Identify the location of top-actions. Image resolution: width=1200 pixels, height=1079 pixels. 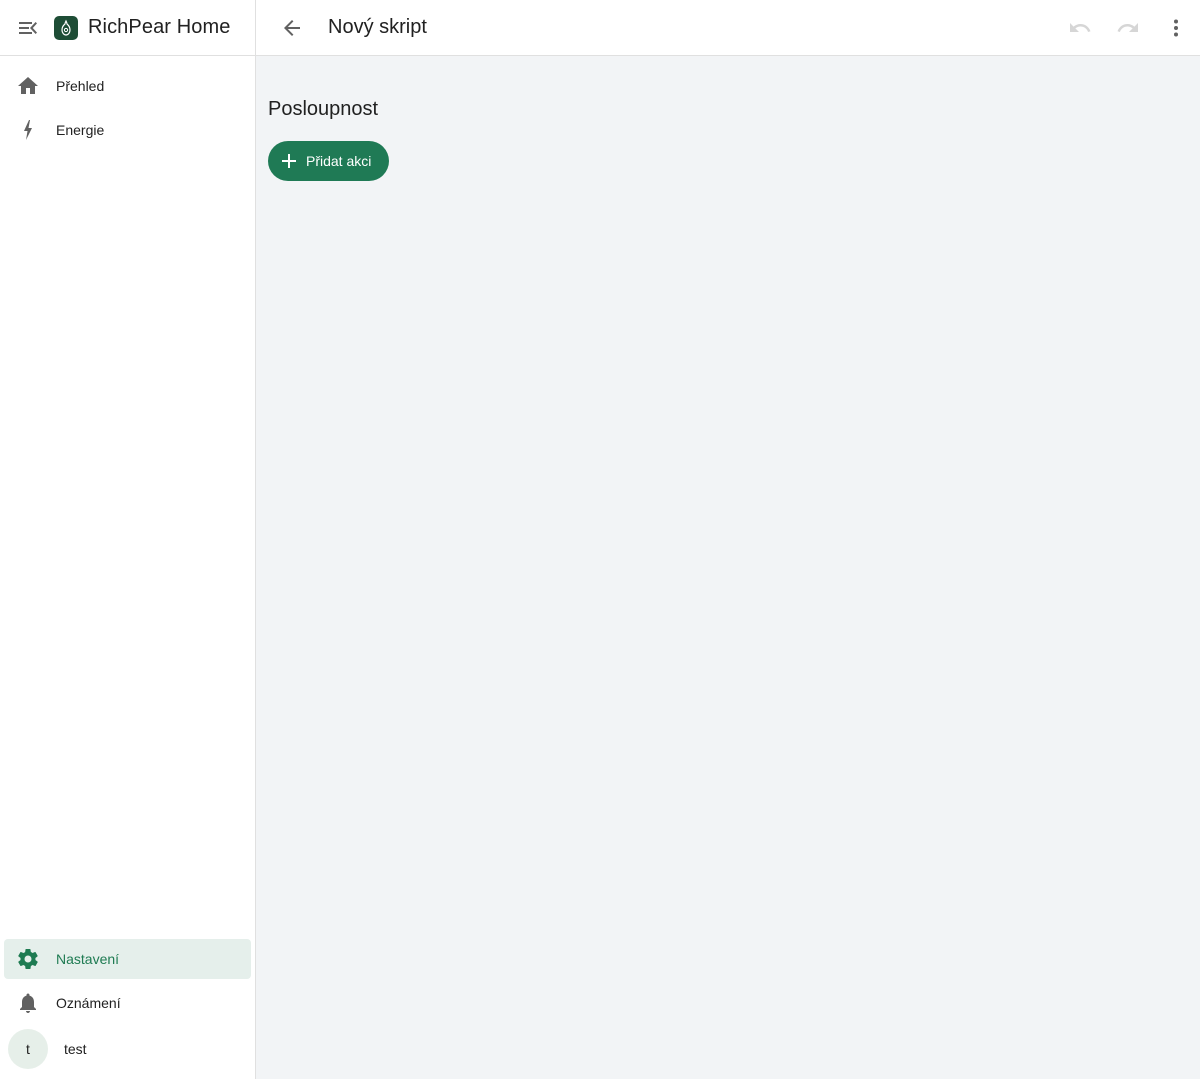
(1128, 28).